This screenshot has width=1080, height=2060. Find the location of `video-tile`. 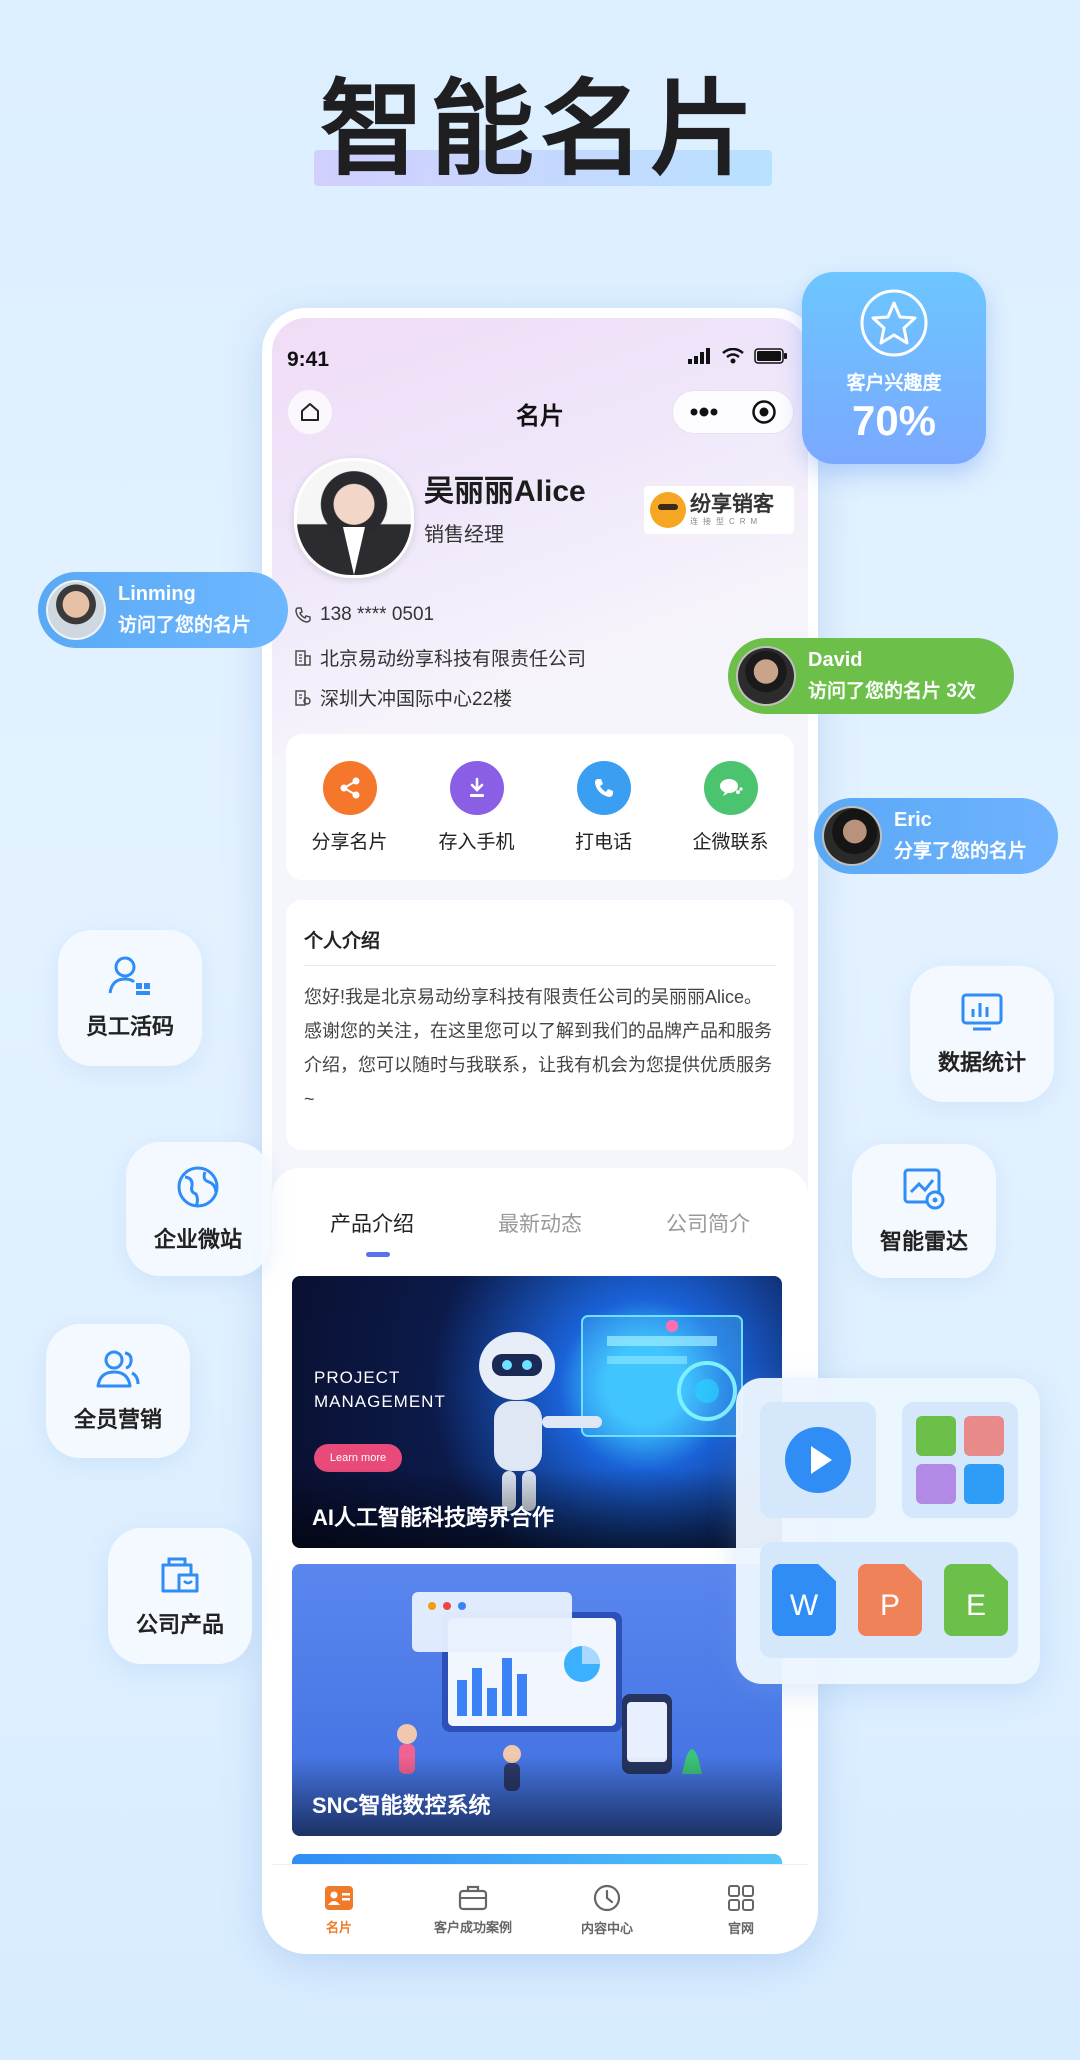

video-tile is located at coordinates (818, 1460).